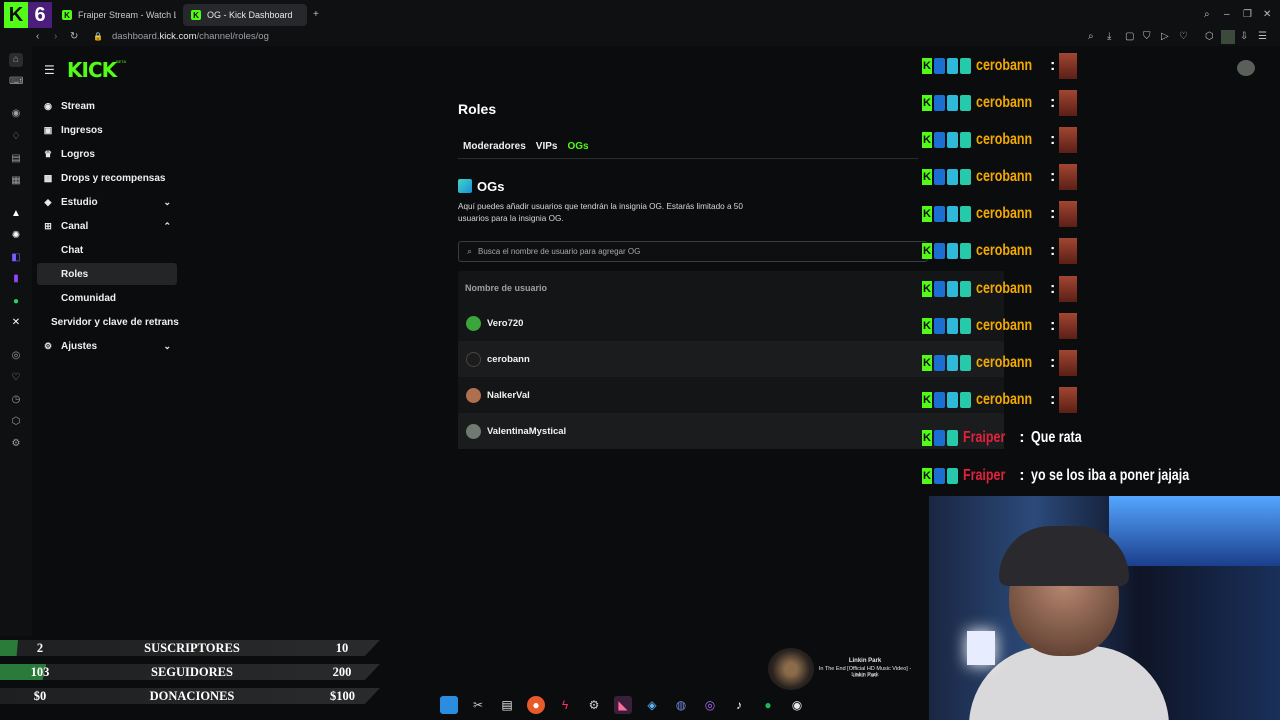 The image size is (1280, 720). Describe the element at coordinates (1207, 15) in the screenshot. I see `search-icon: ⌕` at that location.